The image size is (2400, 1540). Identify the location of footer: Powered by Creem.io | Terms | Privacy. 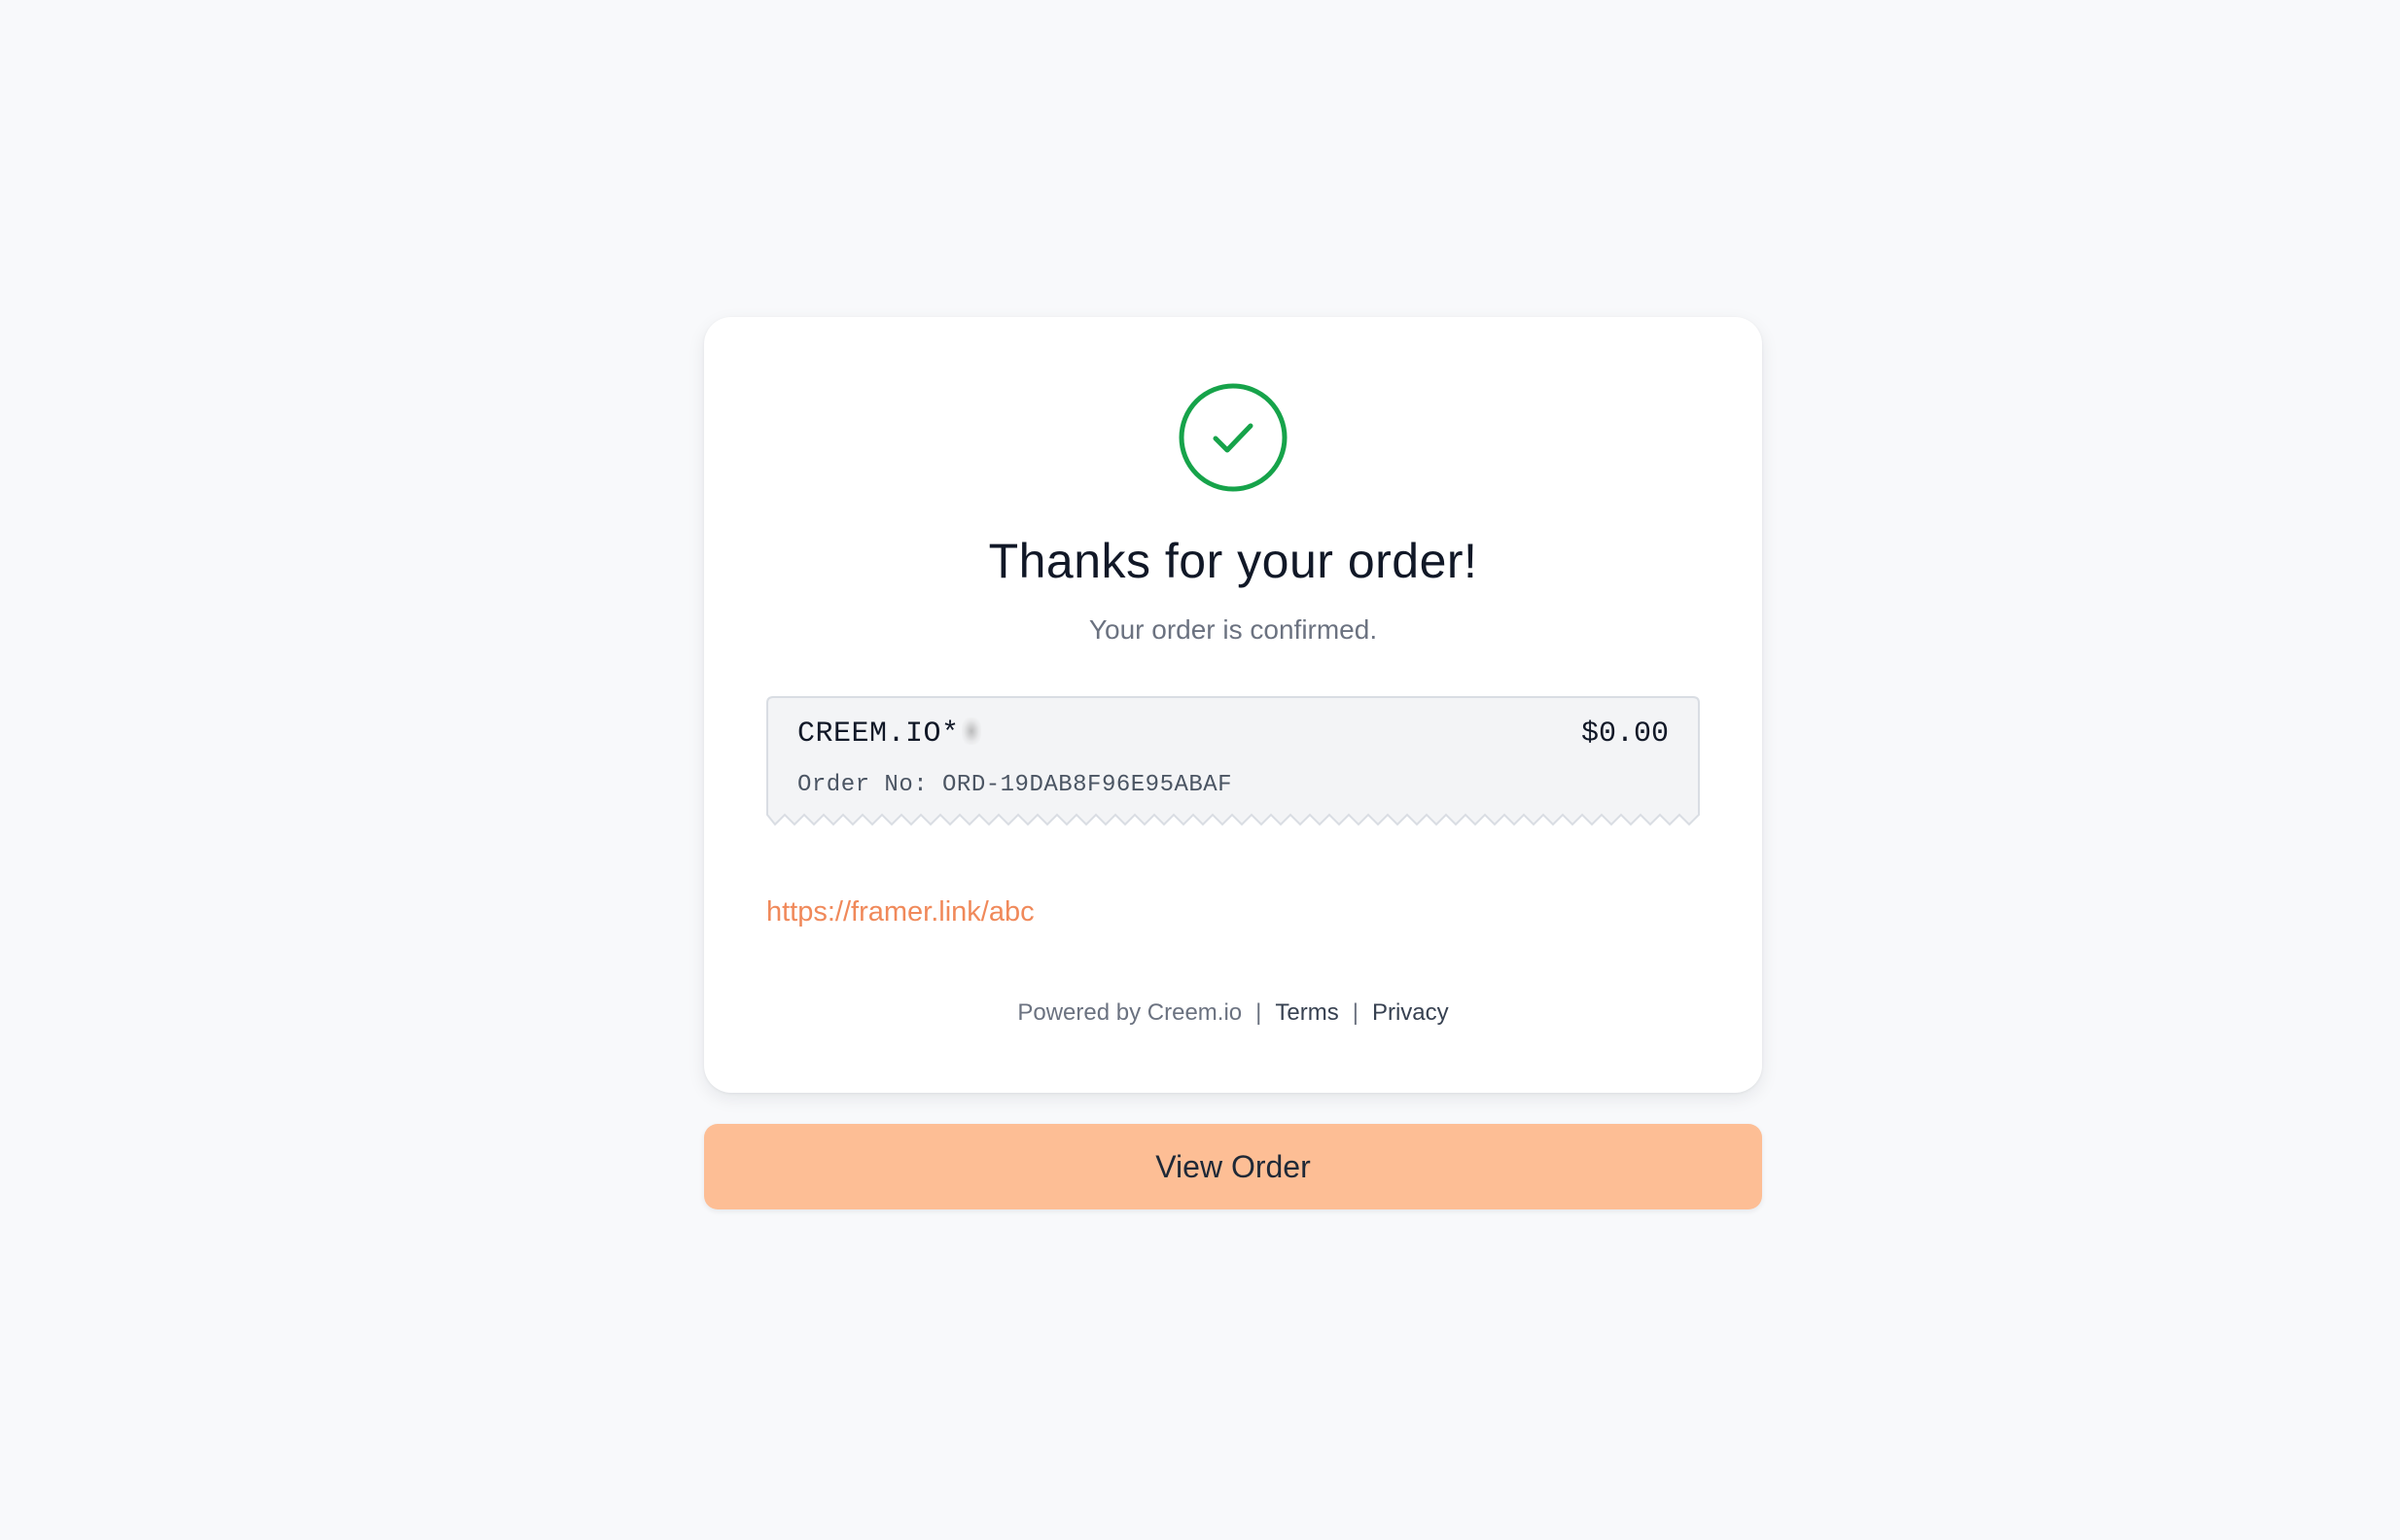
(1233, 1013).